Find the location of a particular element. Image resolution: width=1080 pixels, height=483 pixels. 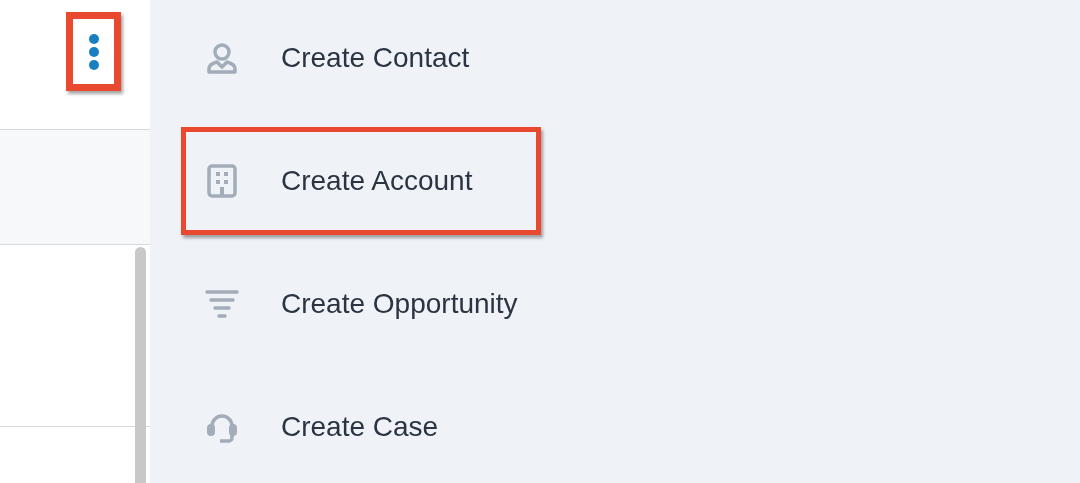

menu-item: Create Account is located at coordinates (361, 181).